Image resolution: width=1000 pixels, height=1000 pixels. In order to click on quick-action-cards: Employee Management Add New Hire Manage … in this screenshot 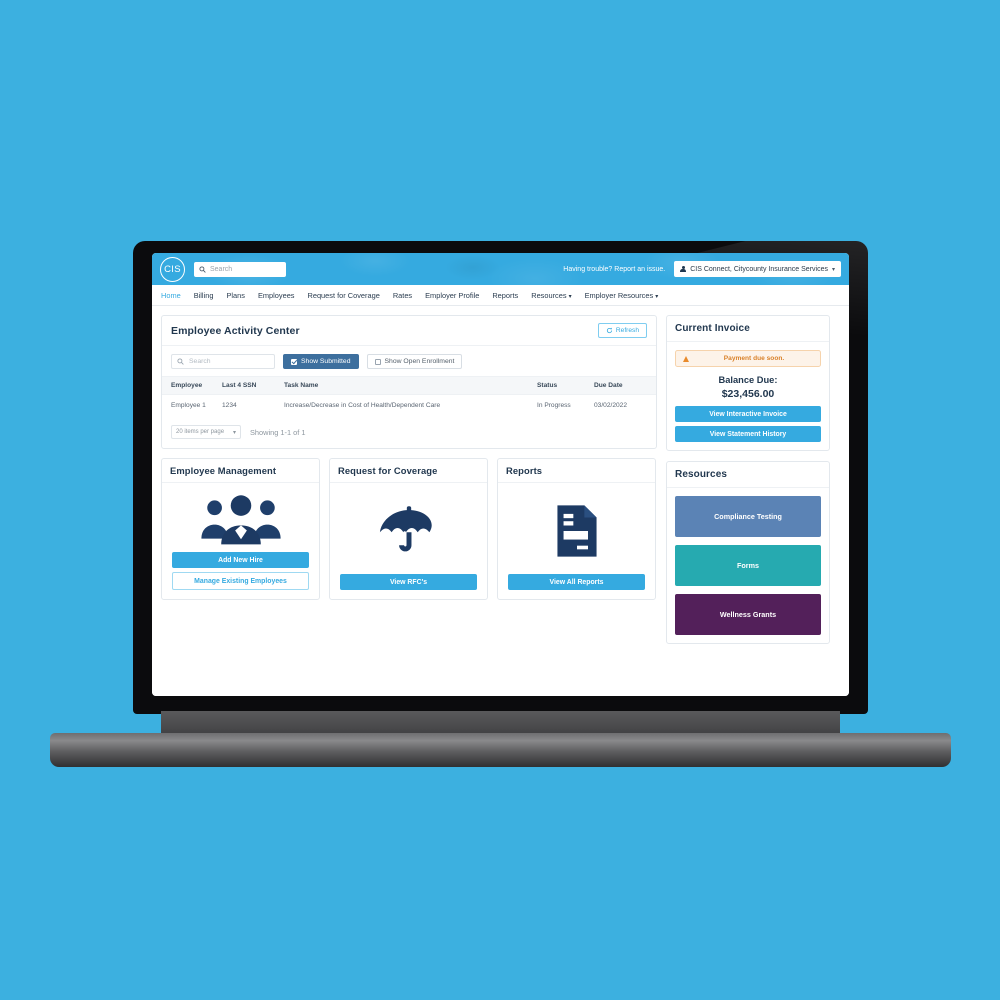, I will do `click(409, 529)`.